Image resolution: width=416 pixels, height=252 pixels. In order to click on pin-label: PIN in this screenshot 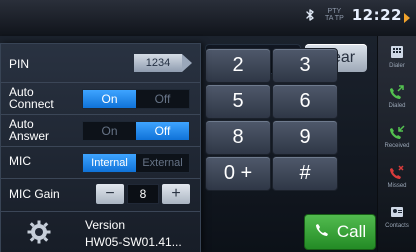, I will do `click(19, 64)`.